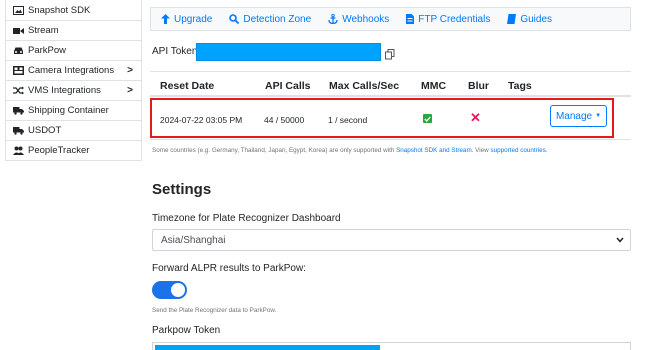 The width and height of the screenshot is (670, 350). What do you see at coordinates (246, 218) in the screenshot?
I see `timezone-label: Timezone for Plate Recognizer Dashboard` at bounding box center [246, 218].